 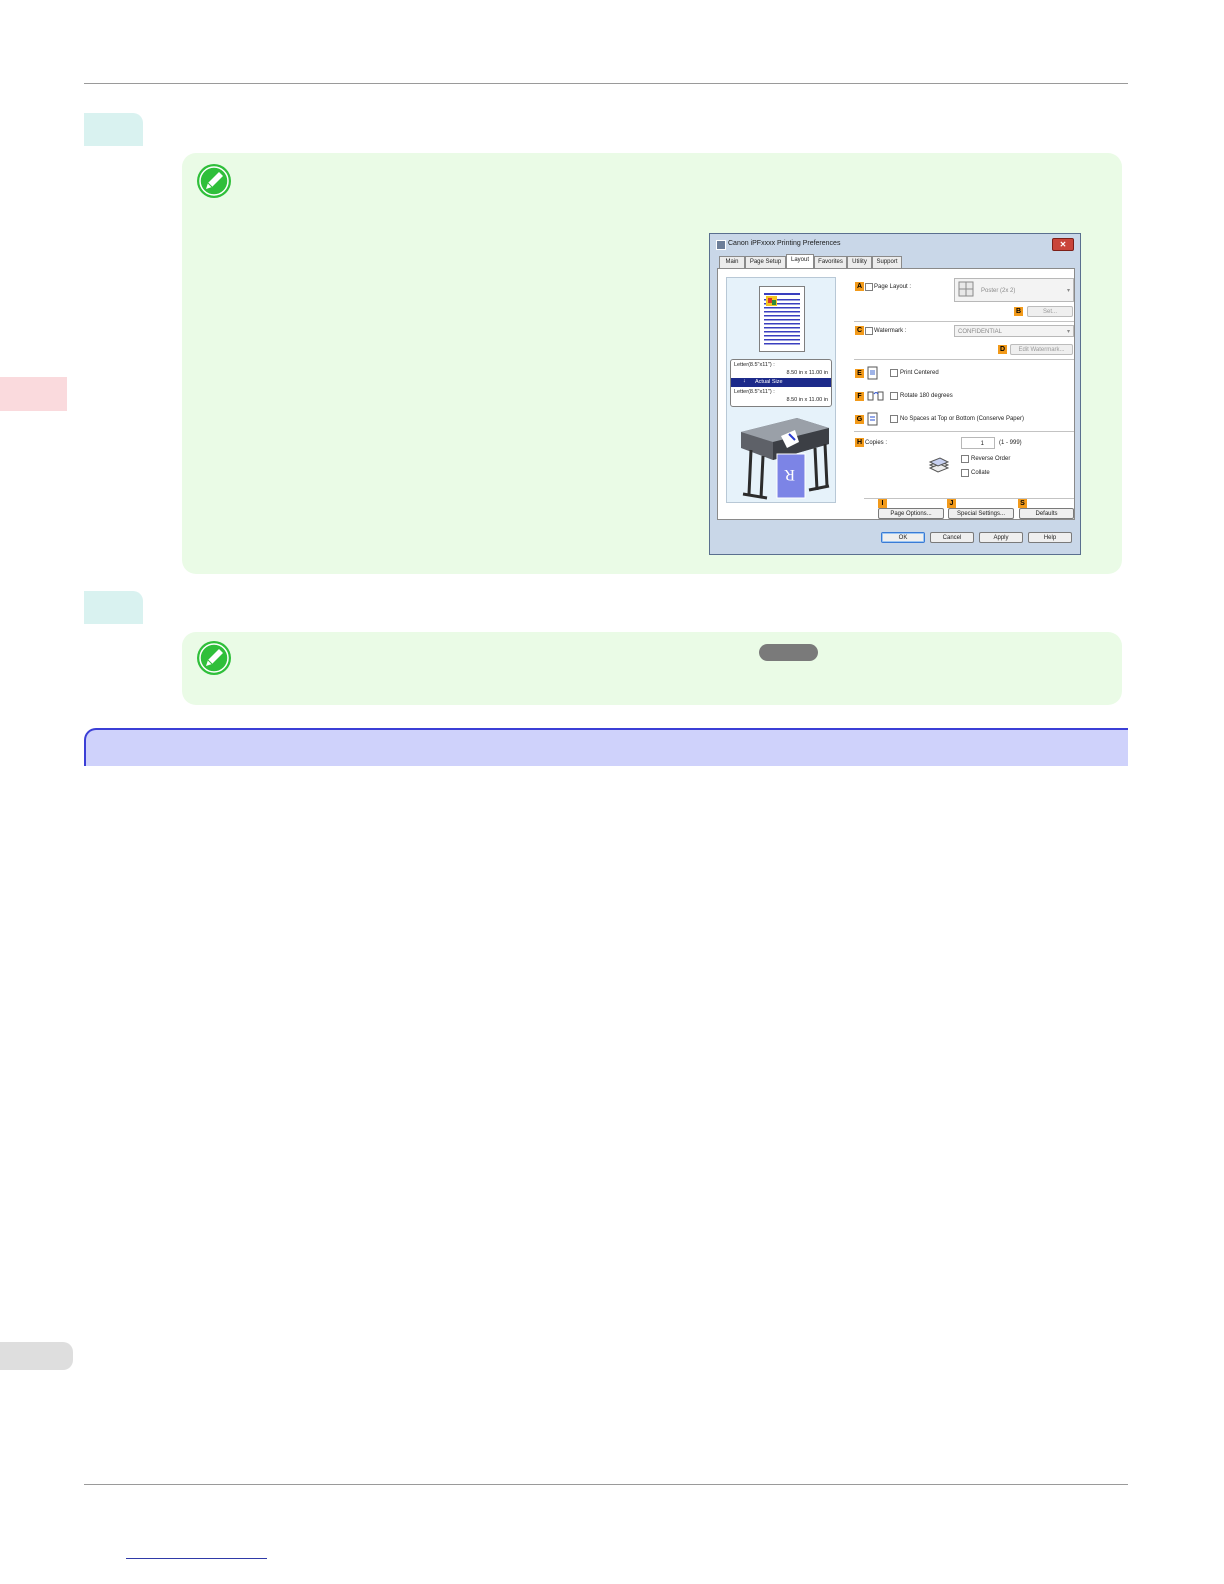 I want to click on cancel-button: Cancel, so click(x=952, y=537).